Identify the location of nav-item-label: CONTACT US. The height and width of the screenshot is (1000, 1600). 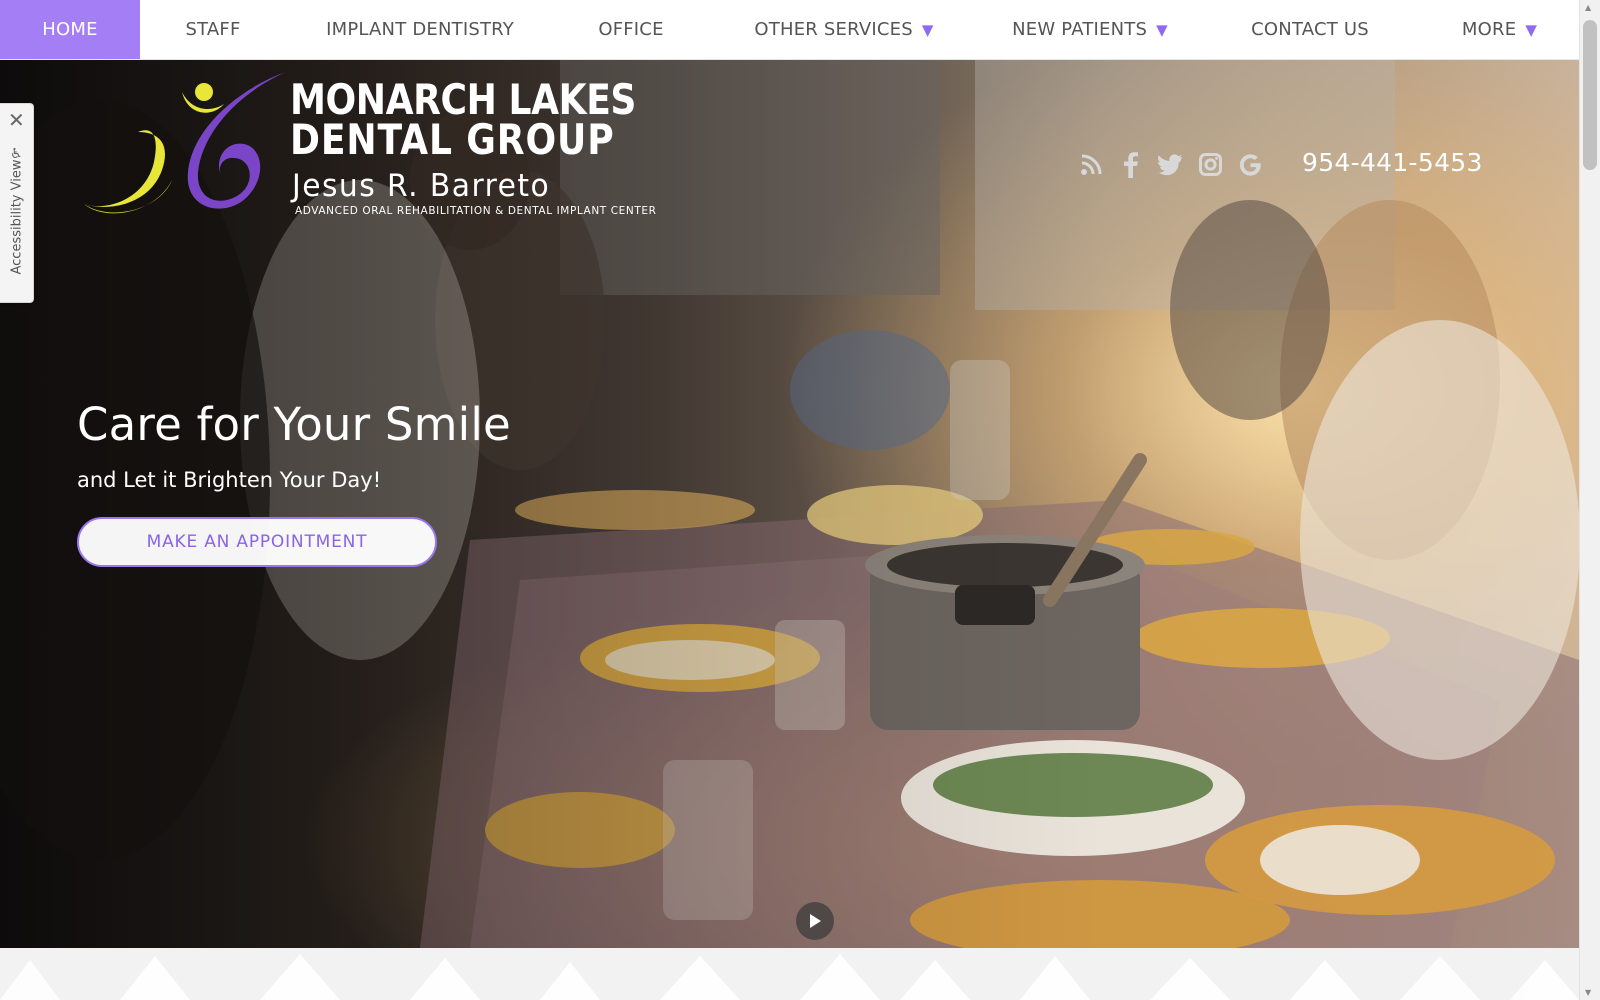
(1310, 29).